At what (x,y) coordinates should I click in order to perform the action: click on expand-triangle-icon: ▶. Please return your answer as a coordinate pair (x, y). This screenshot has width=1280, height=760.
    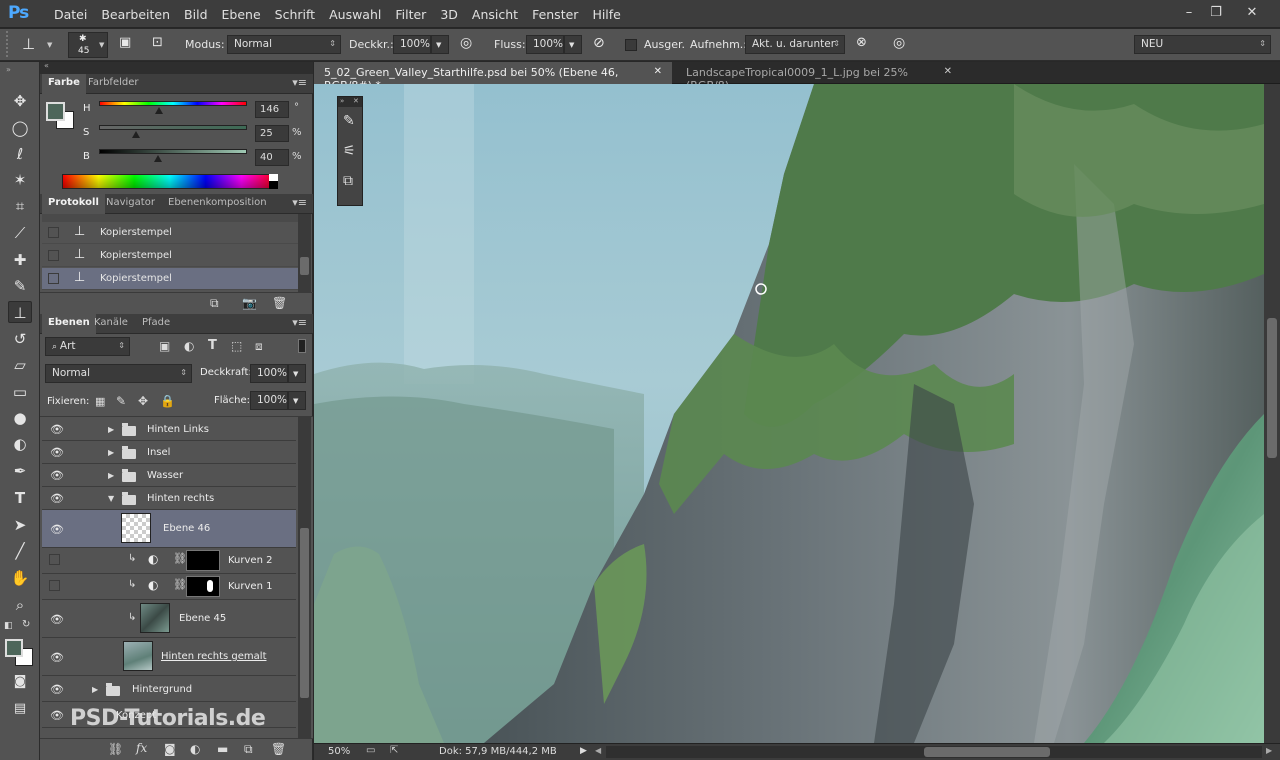
    Looking at the image, I should click on (111, 429).